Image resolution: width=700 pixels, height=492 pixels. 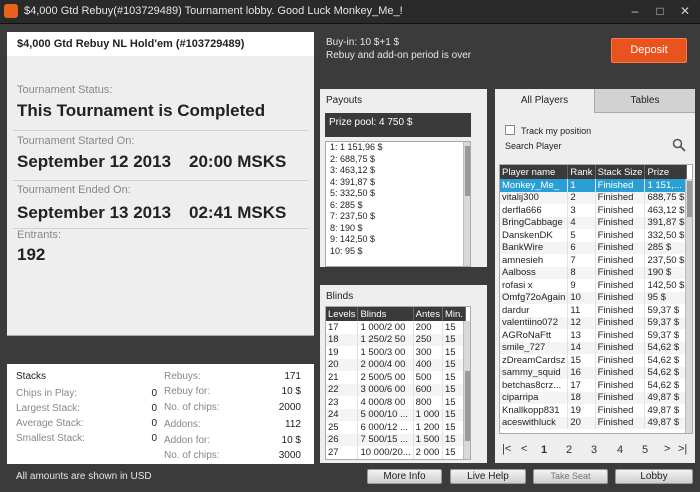 I want to click on payout-row: 7: 237,50 $, so click(x=353, y=216).